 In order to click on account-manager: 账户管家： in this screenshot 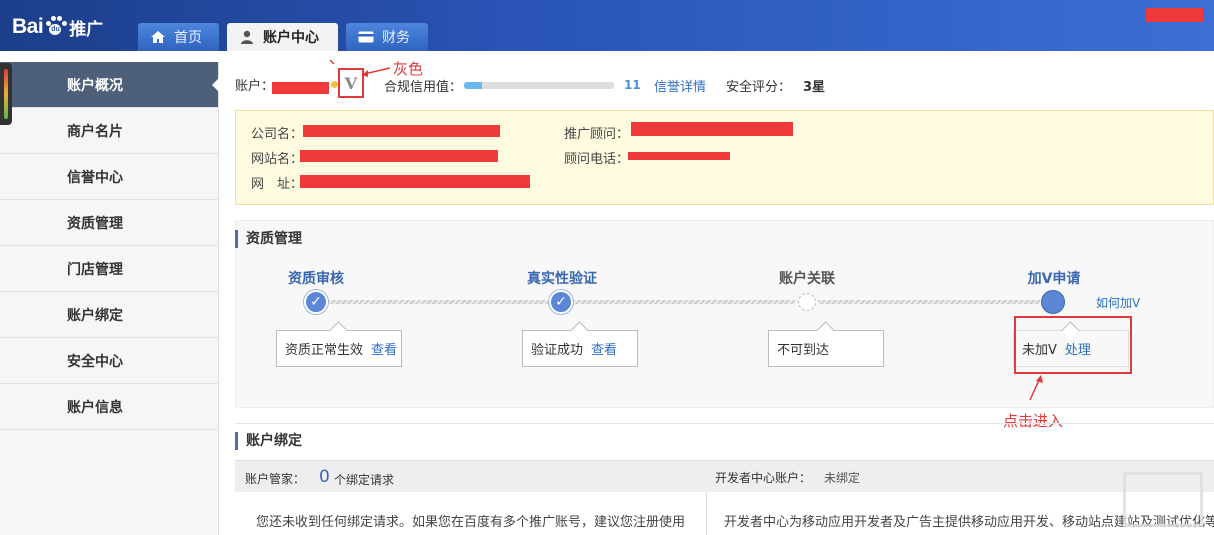, I will do `click(275, 478)`.